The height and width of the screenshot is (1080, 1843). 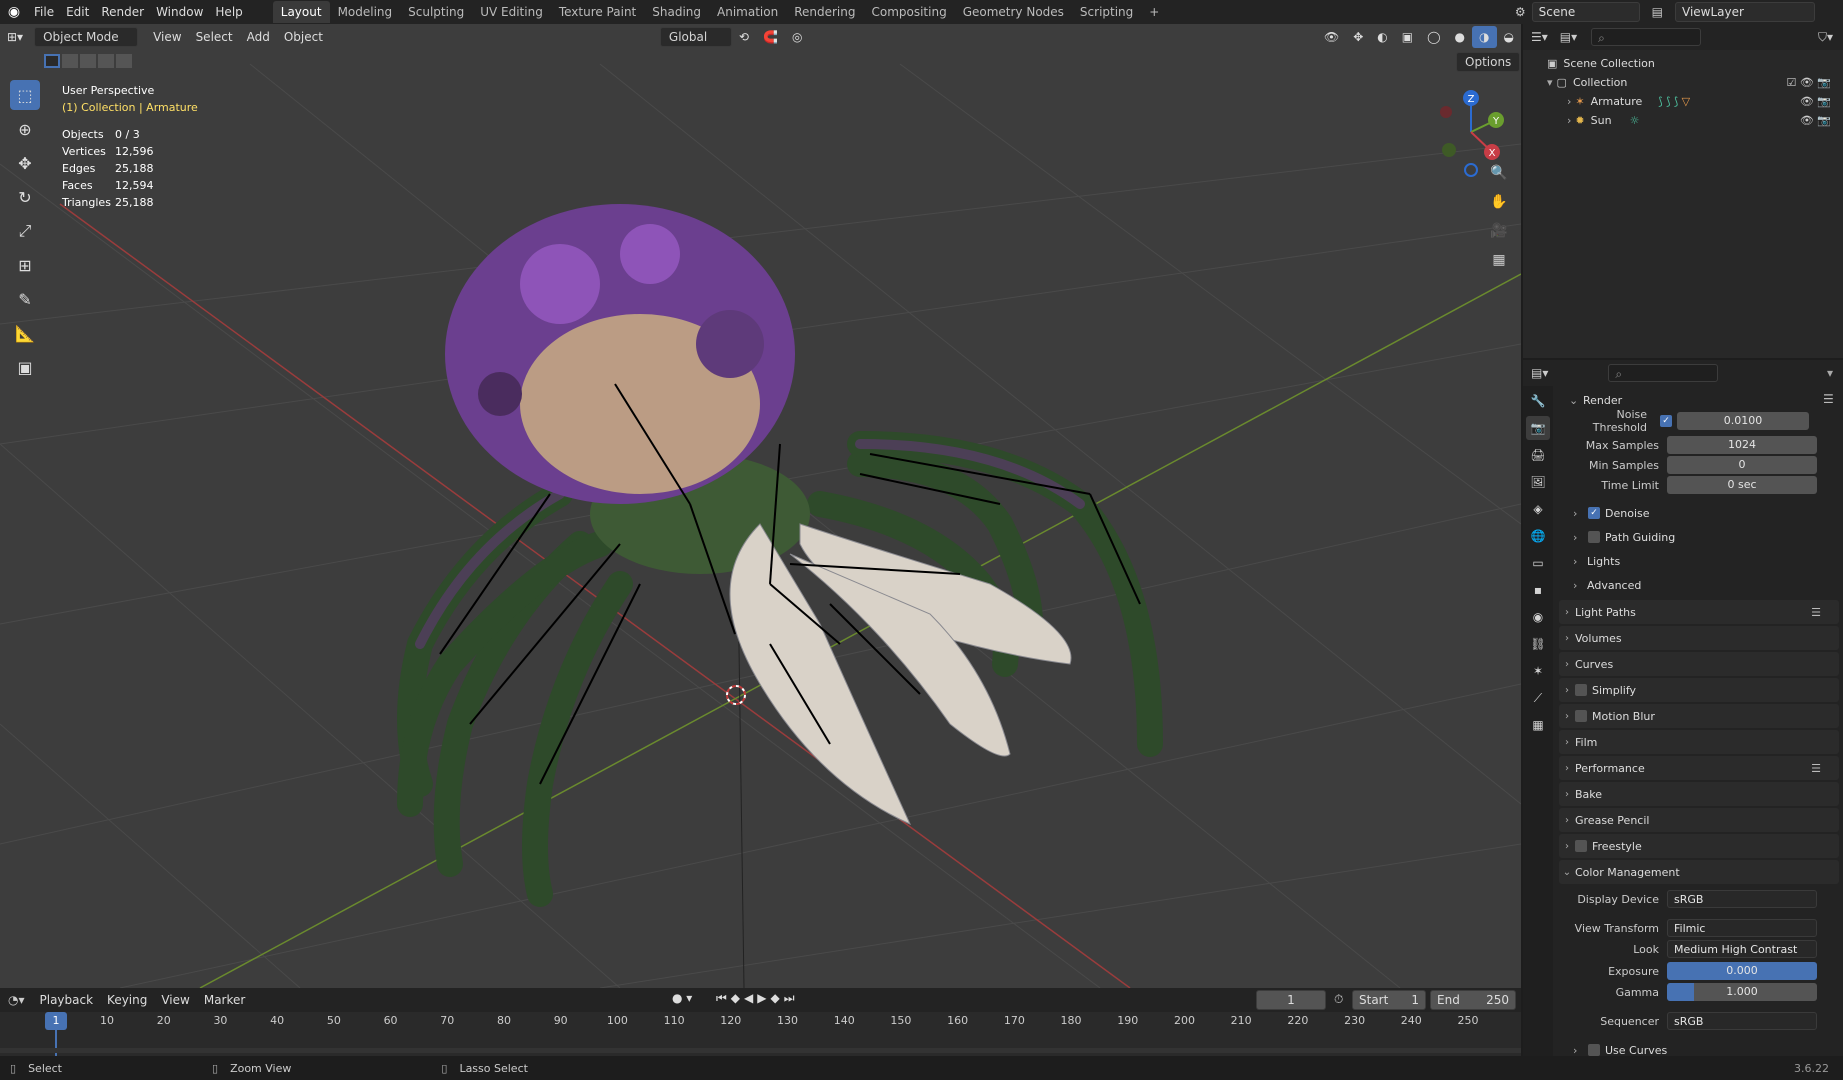 I want to click on max-samples-field: 1024, so click(x=1742, y=445).